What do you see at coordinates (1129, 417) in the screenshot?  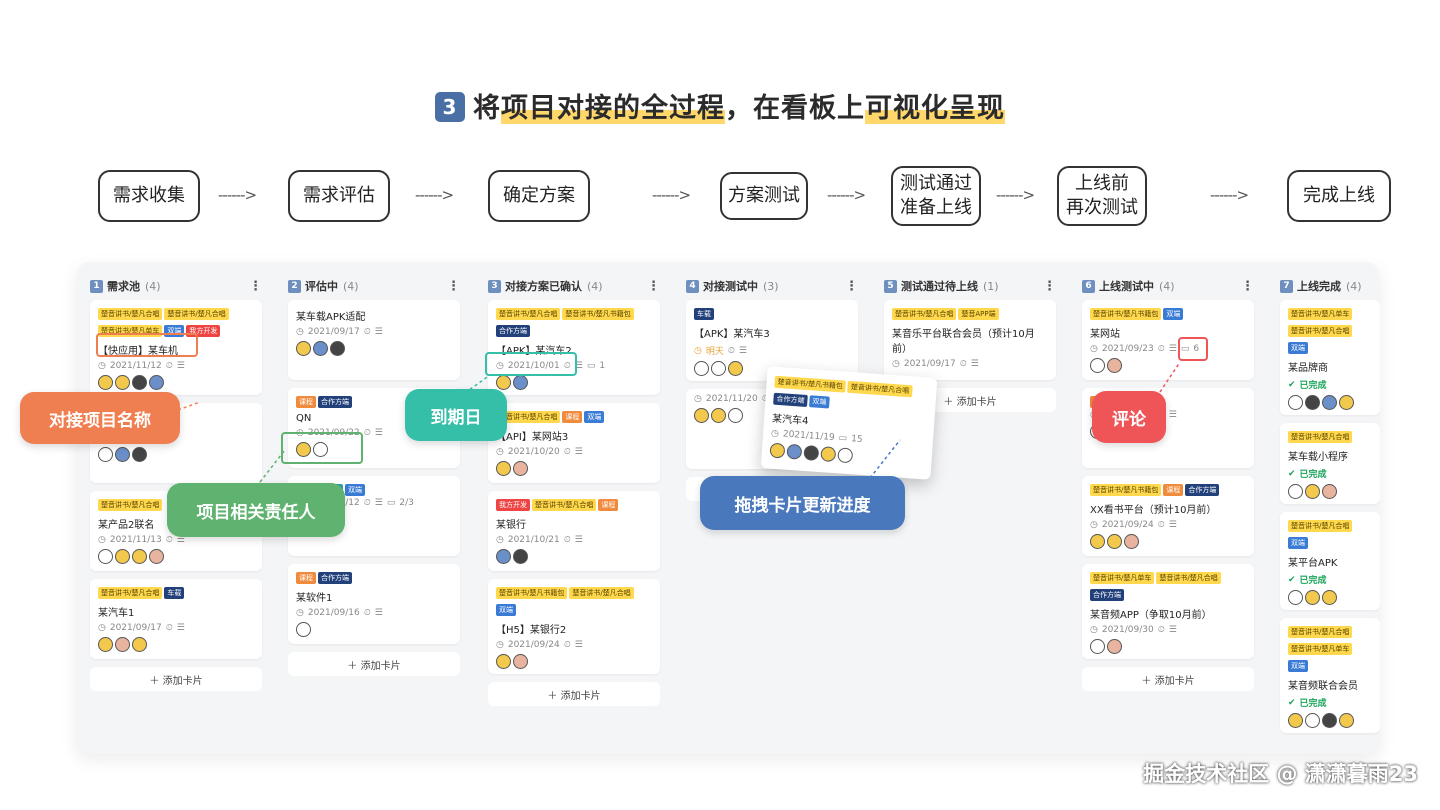 I see `callout-comment: 评论` at bounding box center [1129, 417].